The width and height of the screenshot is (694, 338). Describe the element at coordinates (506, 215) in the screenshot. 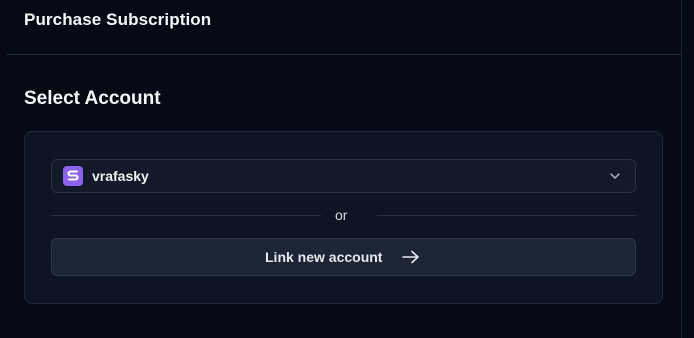

I see `divider-line-right` at that location.